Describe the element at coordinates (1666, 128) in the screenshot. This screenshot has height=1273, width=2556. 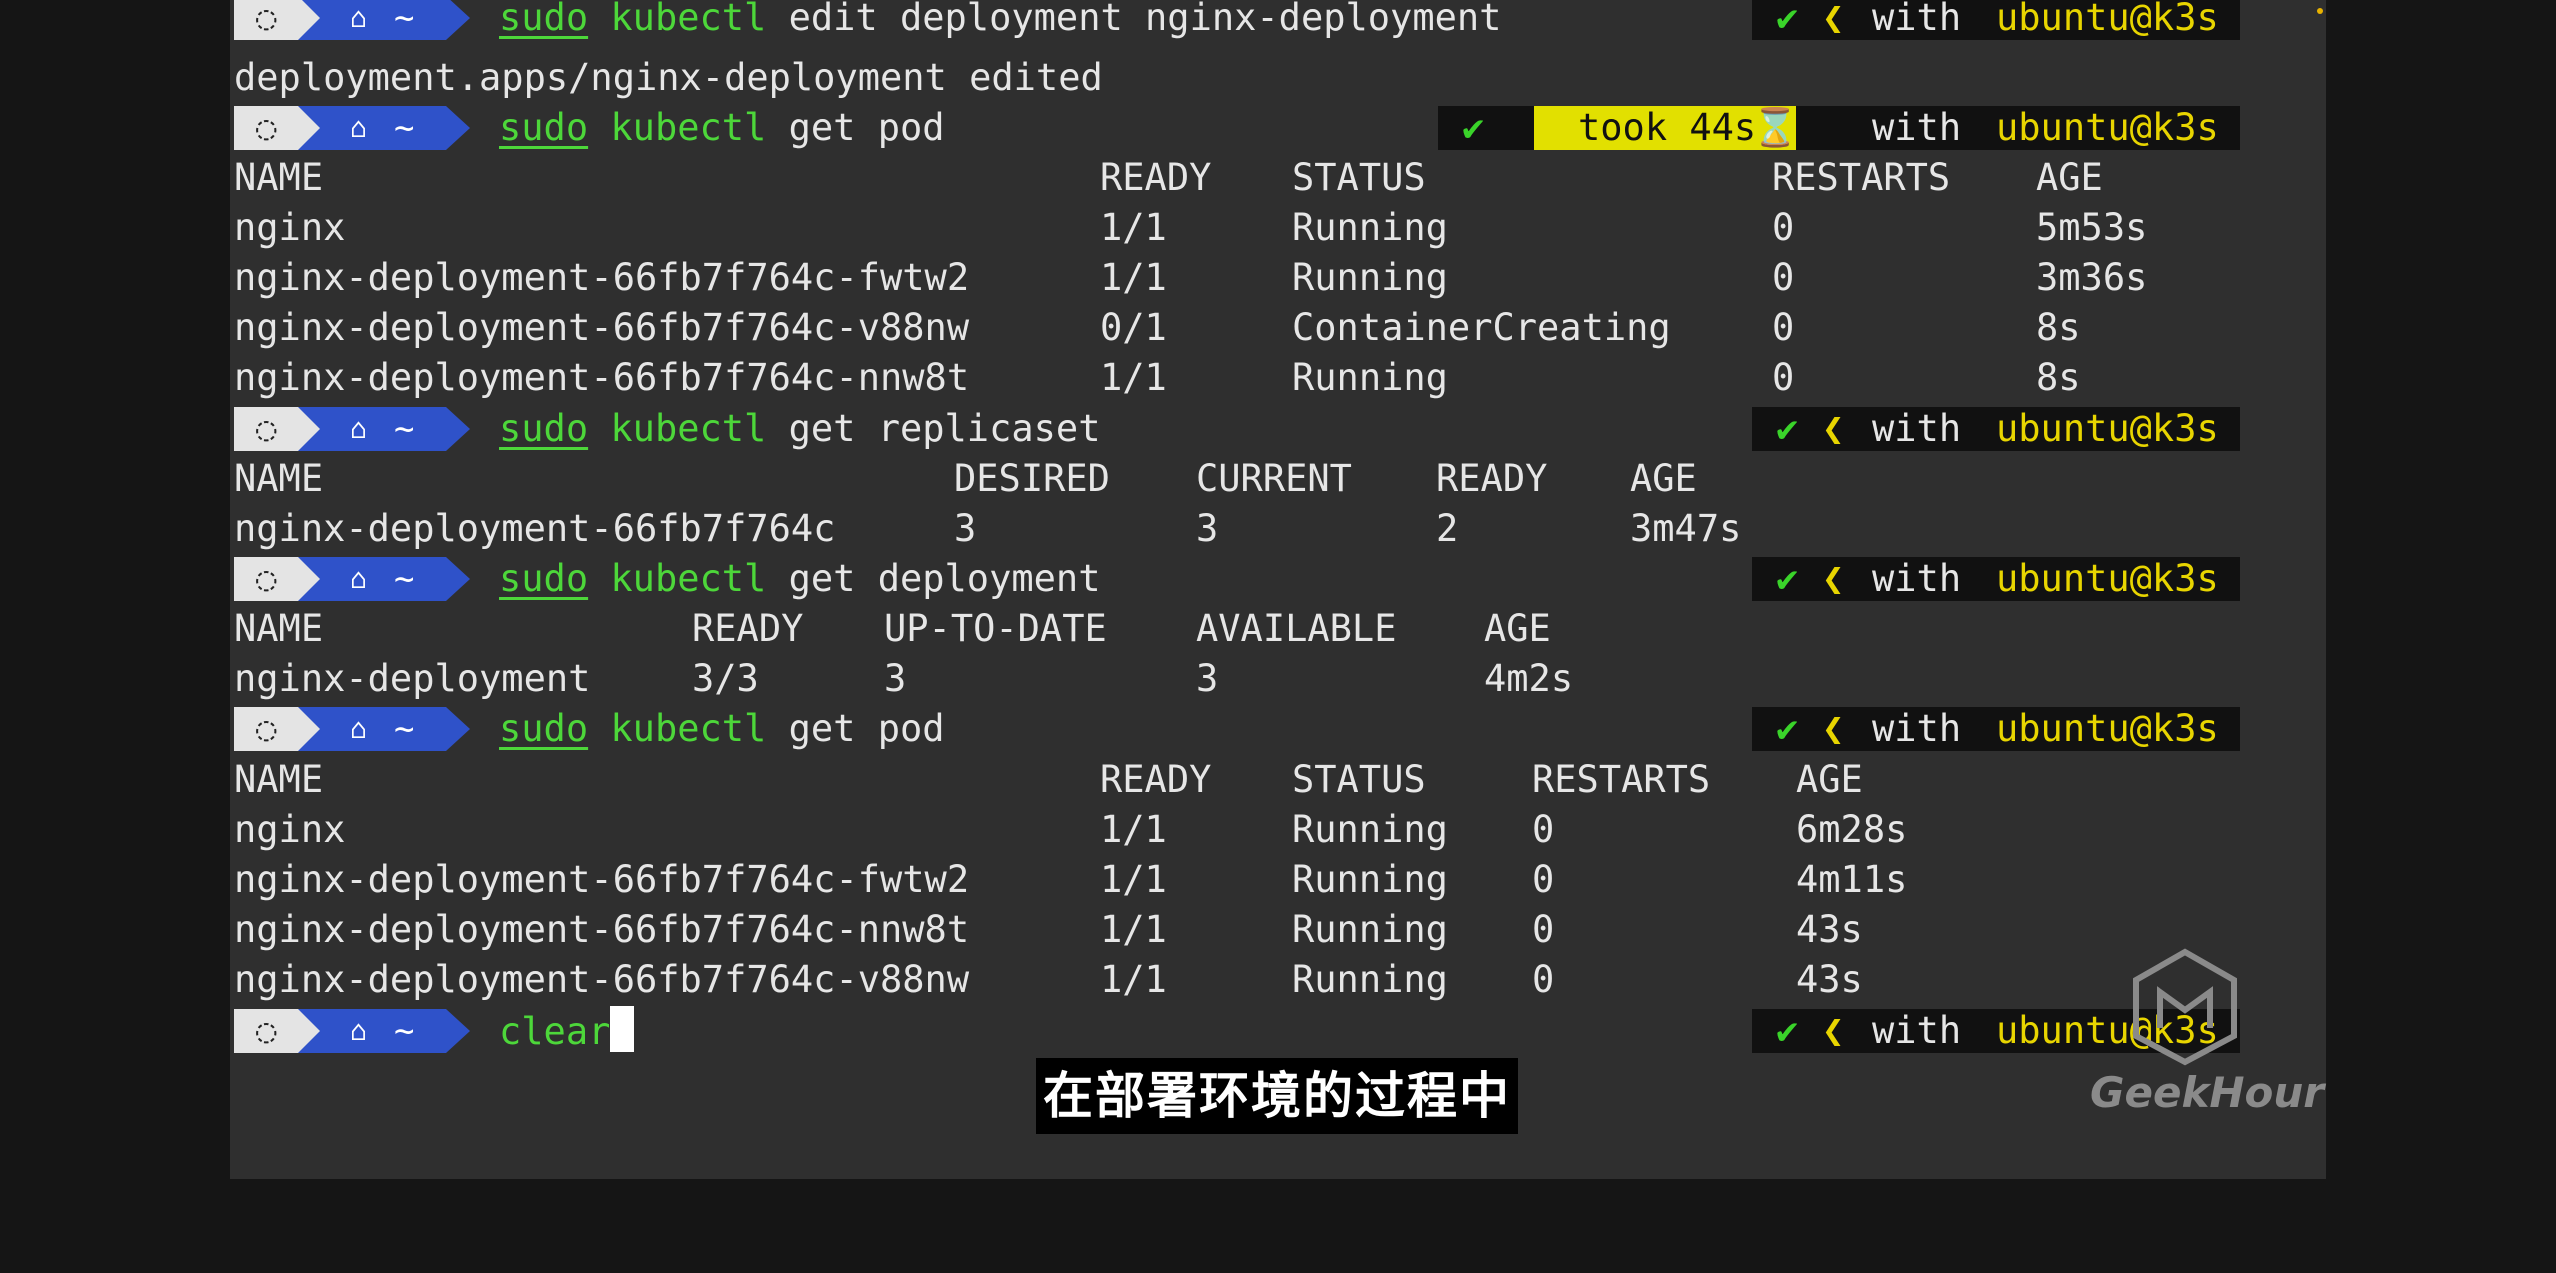
I see `took-badge: took 44s ⌛` at that location.